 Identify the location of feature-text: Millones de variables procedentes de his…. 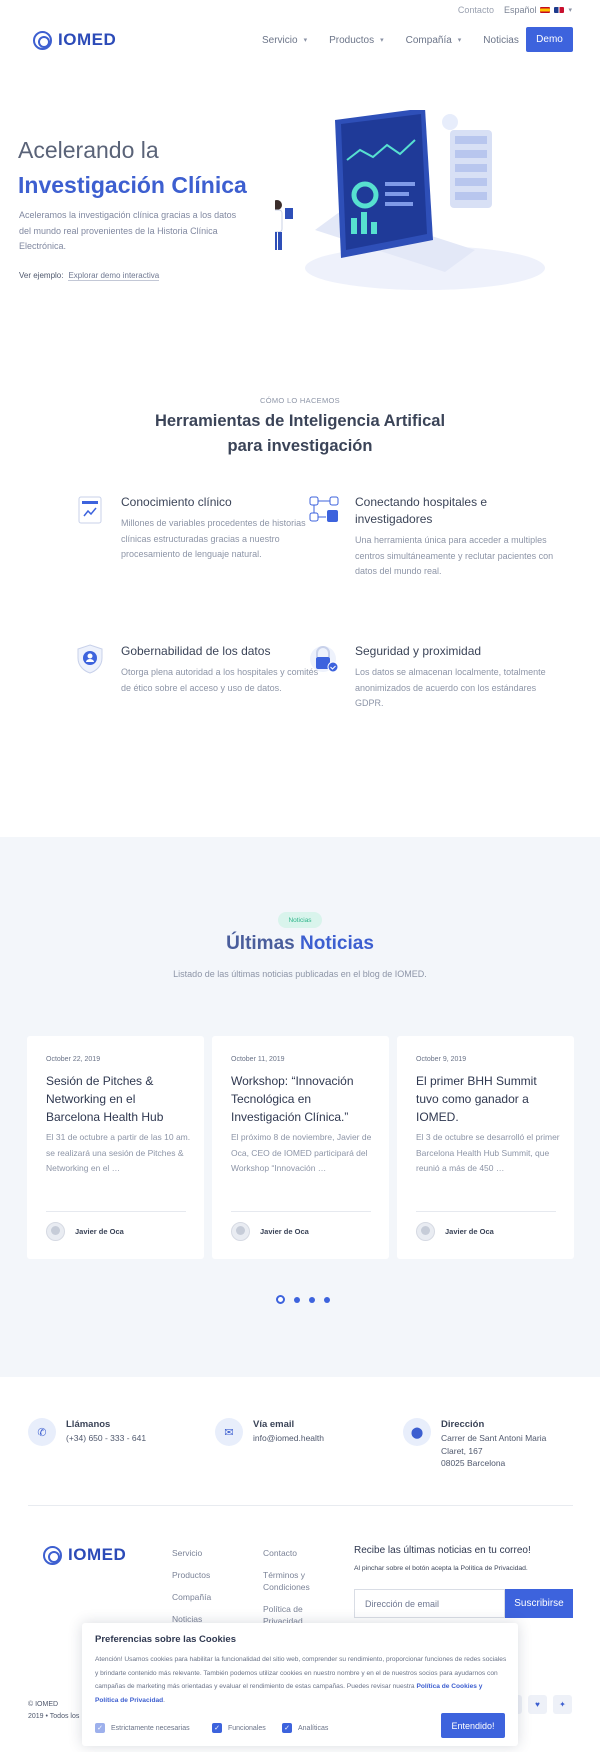
(213, 538).